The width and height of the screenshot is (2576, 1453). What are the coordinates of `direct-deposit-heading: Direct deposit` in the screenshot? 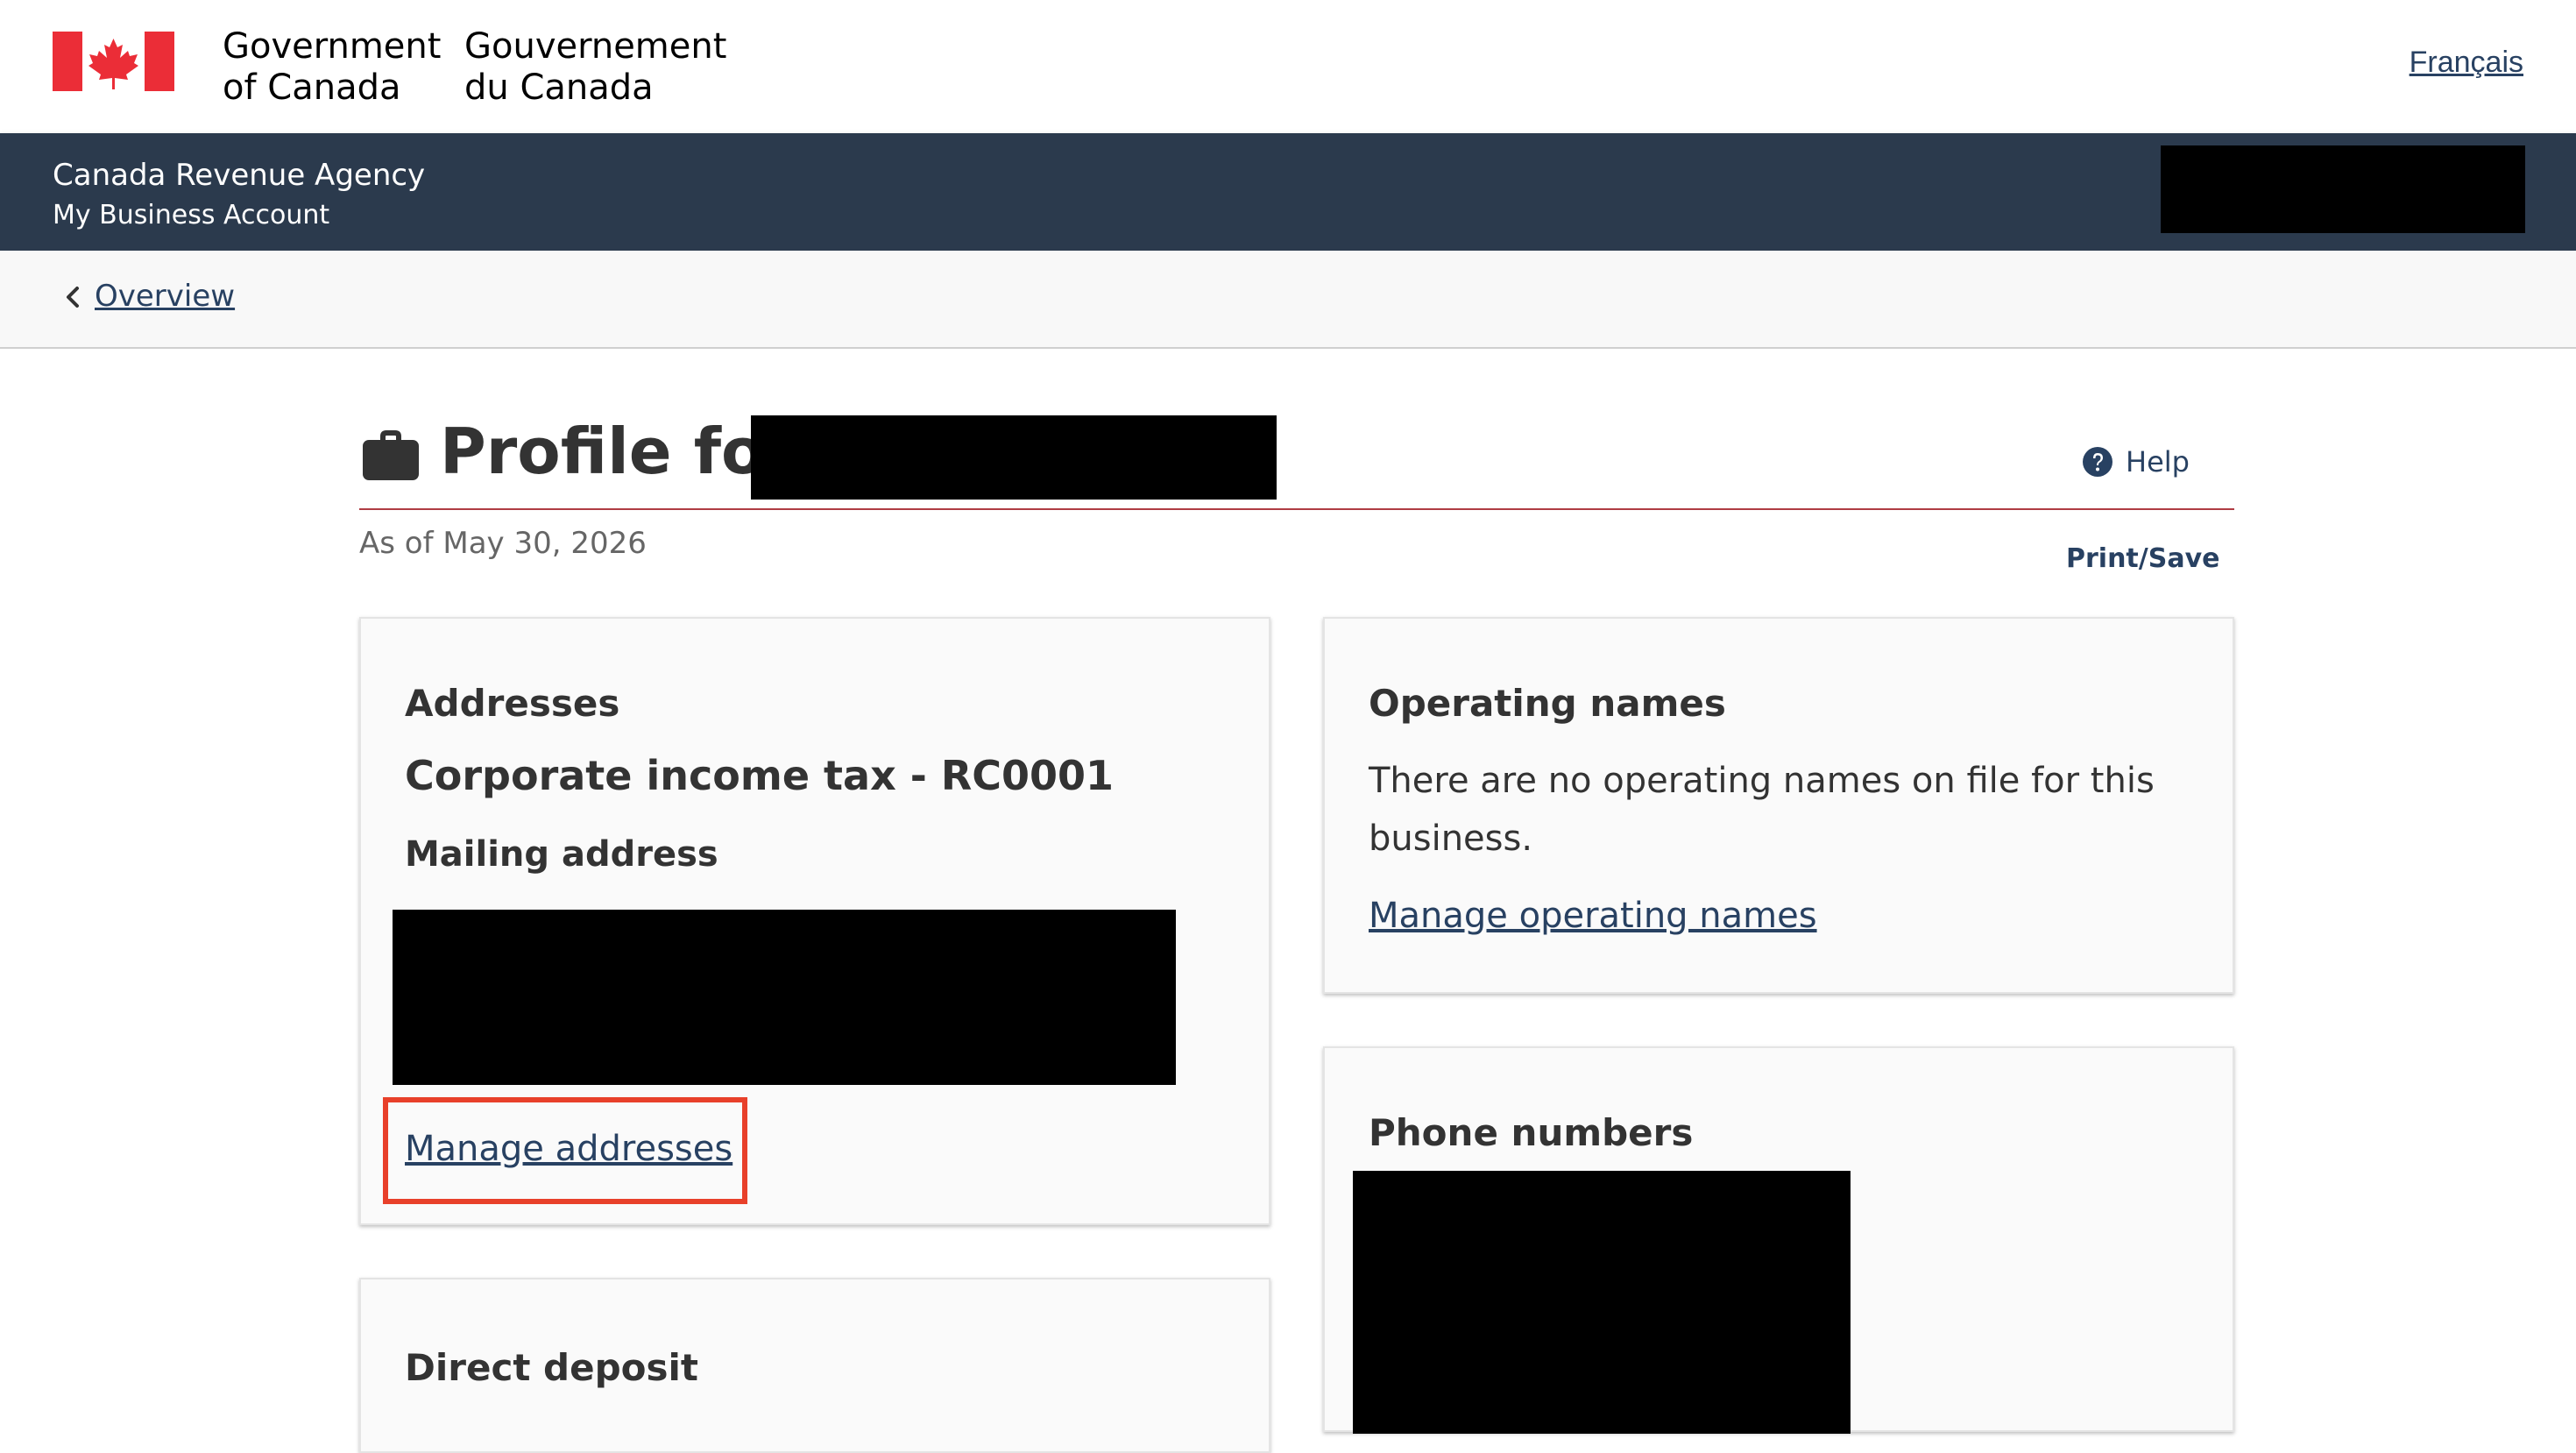 It's located at (551, 1367).